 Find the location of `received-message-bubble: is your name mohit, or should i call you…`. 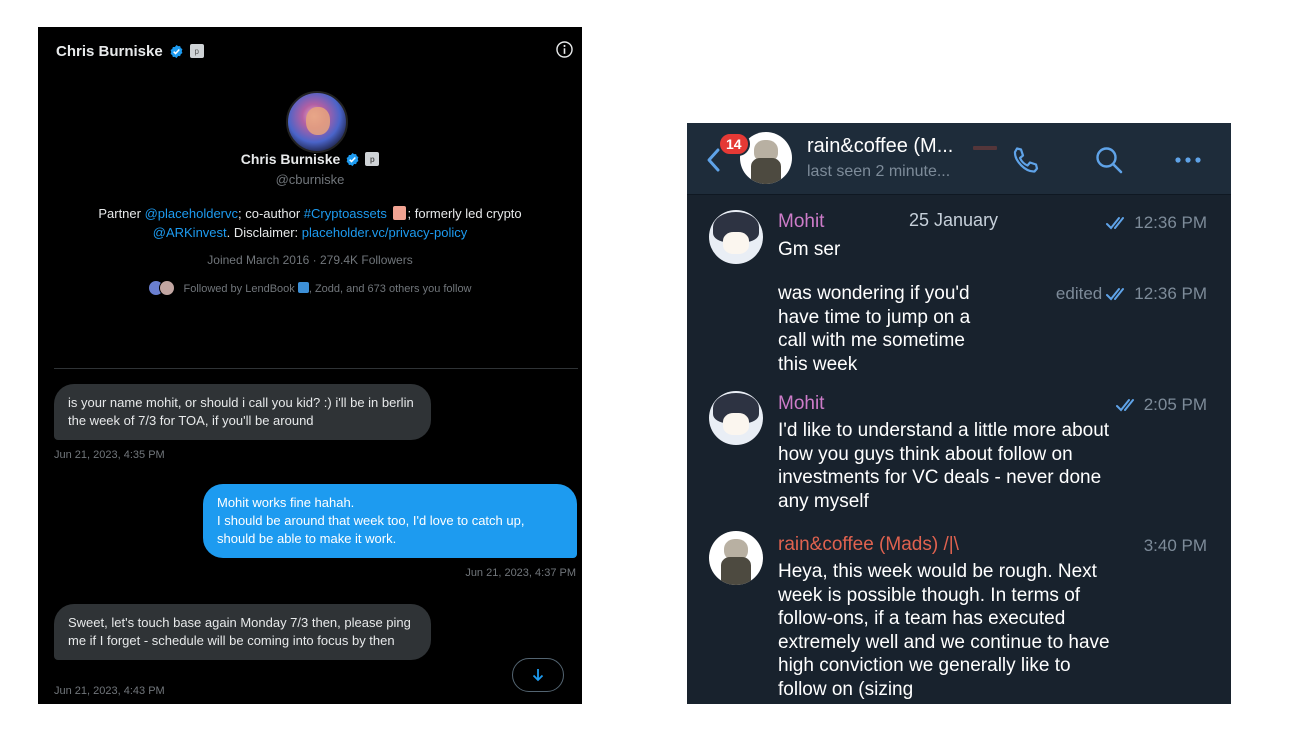

received-message-bubble: is your name mohit, or should i call you… is located at coordinates (242, 412).